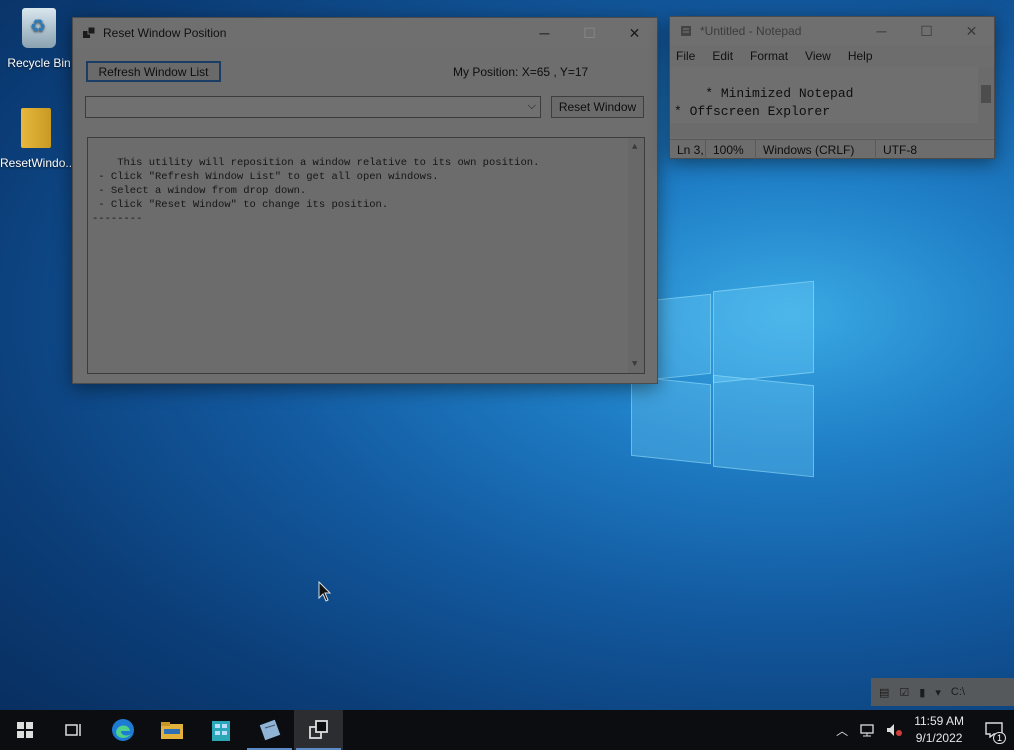 Image resolution: width=1014 pixels, height=750 pixels. I want to click on folder-icon, so click(36, 128).